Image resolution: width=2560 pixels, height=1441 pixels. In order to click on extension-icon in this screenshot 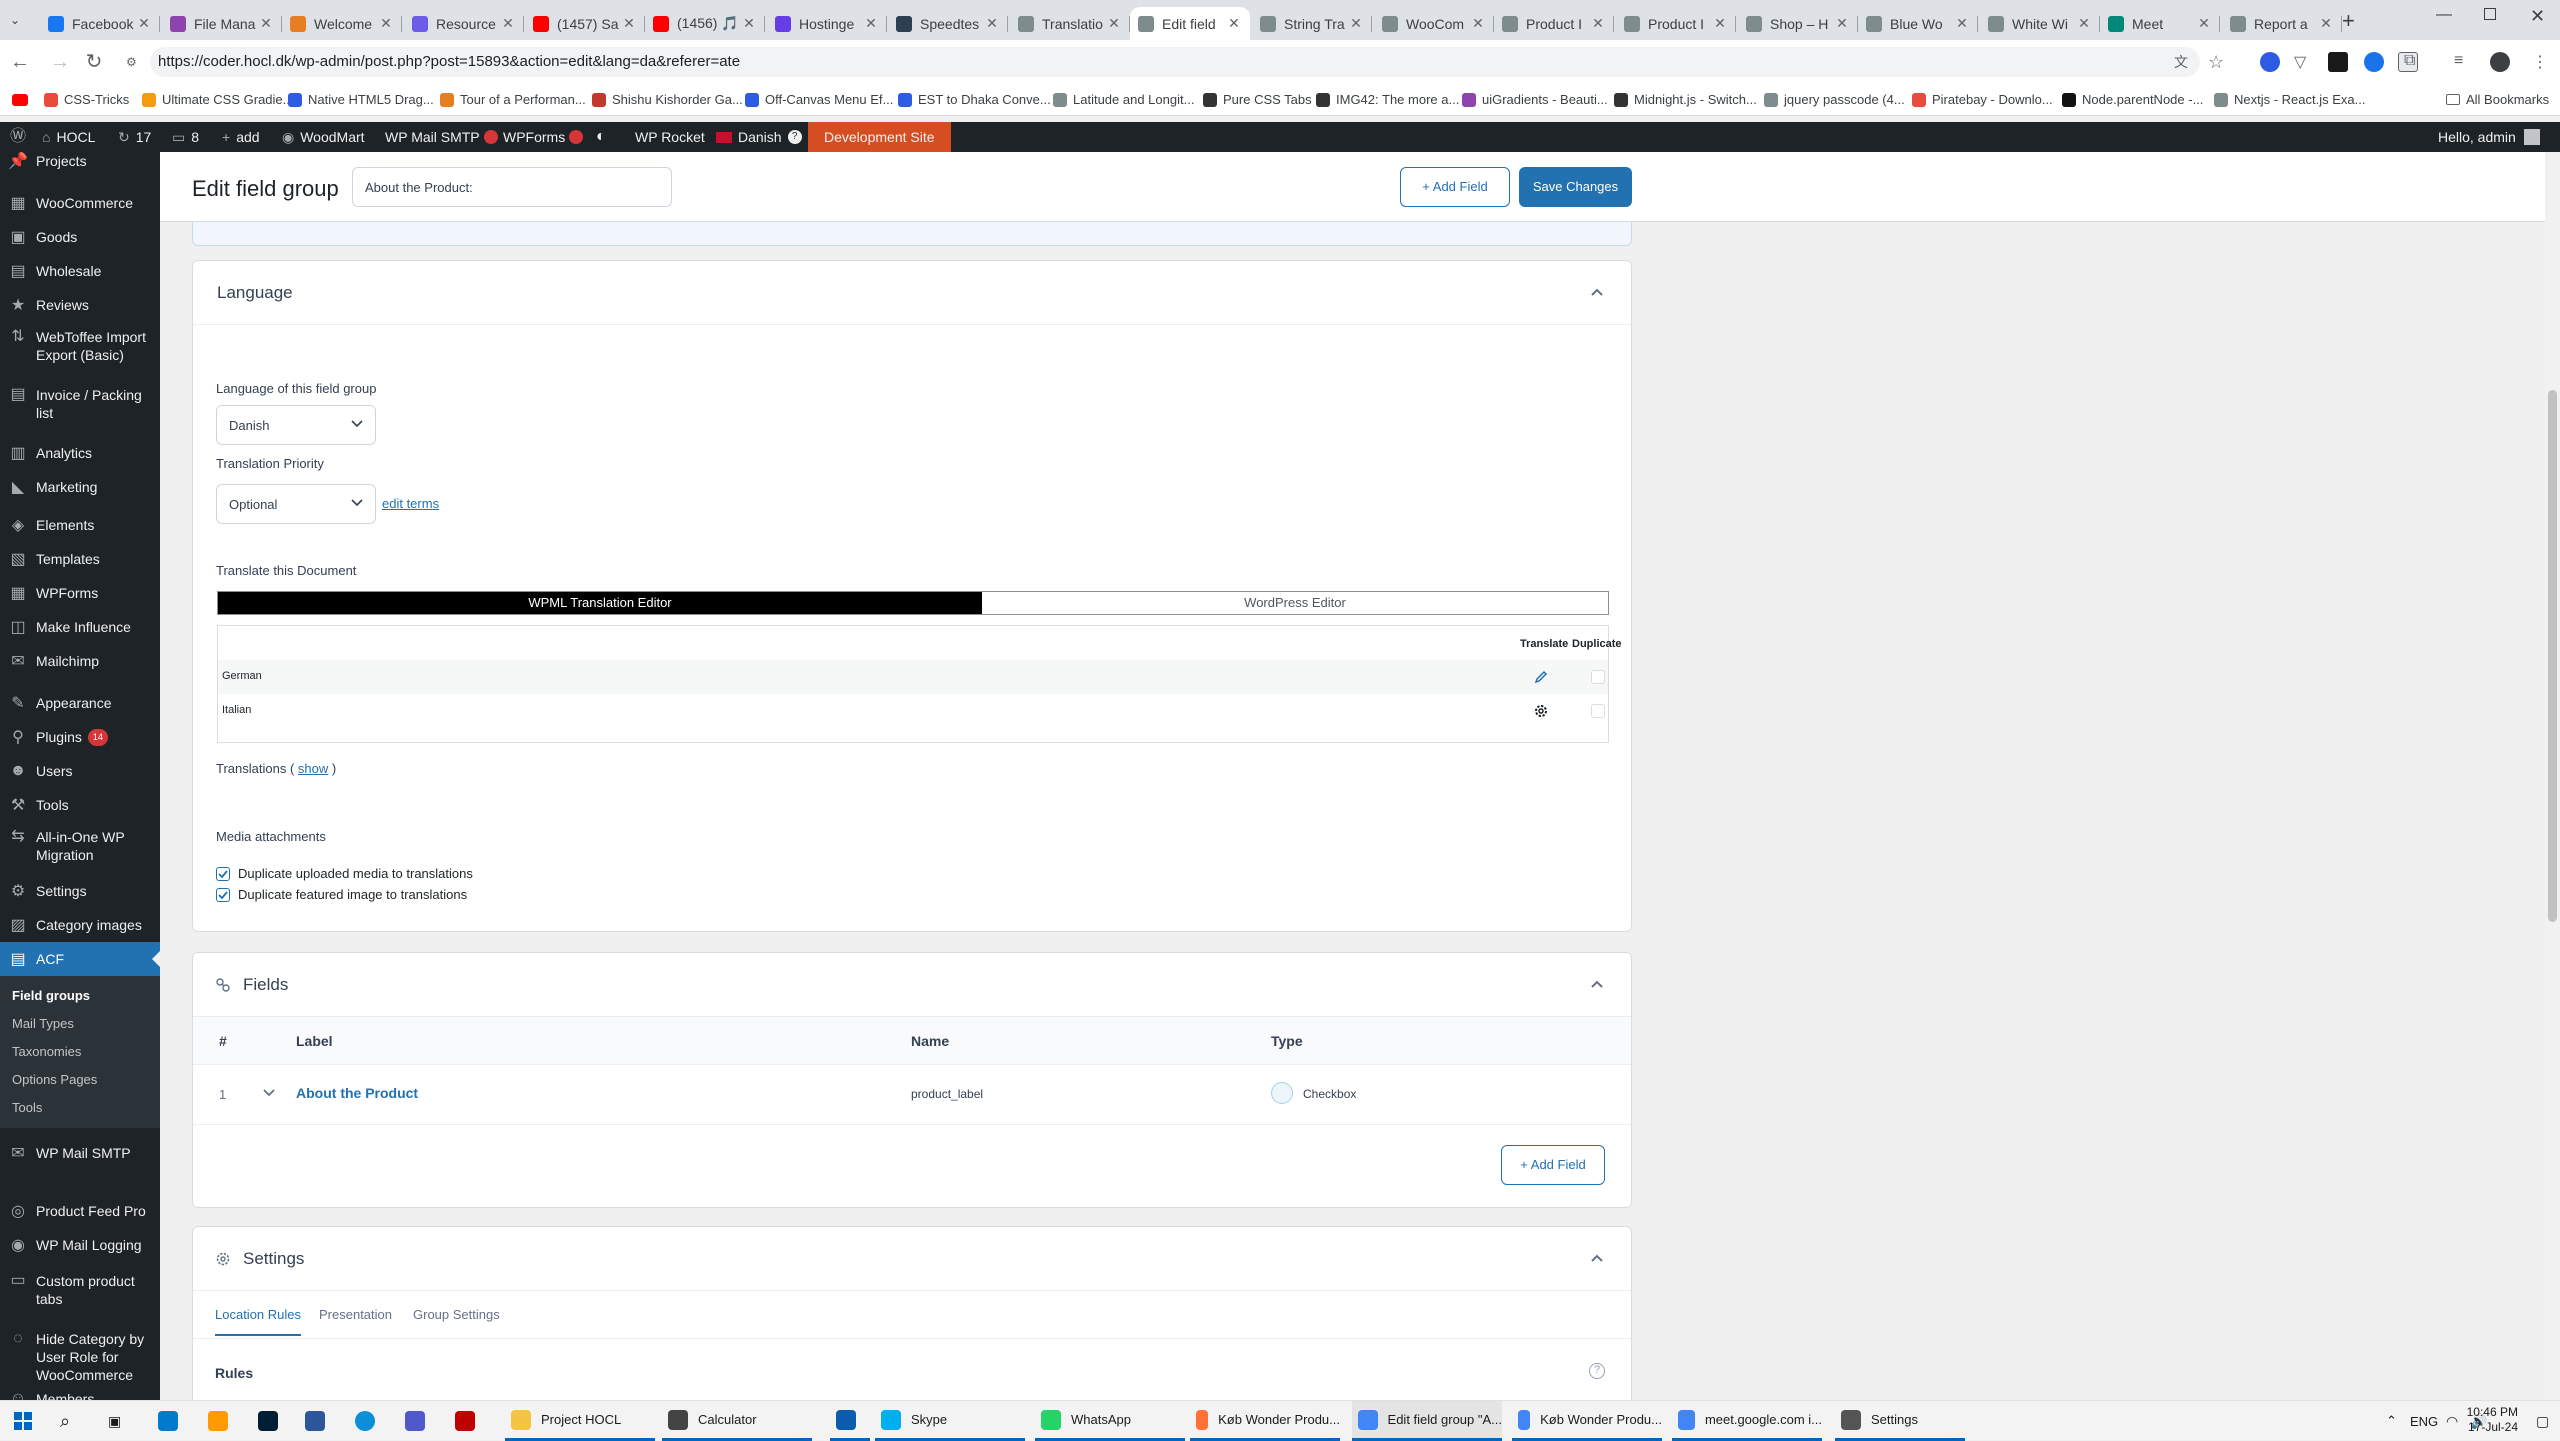, I will do `click(2270, 62)`.